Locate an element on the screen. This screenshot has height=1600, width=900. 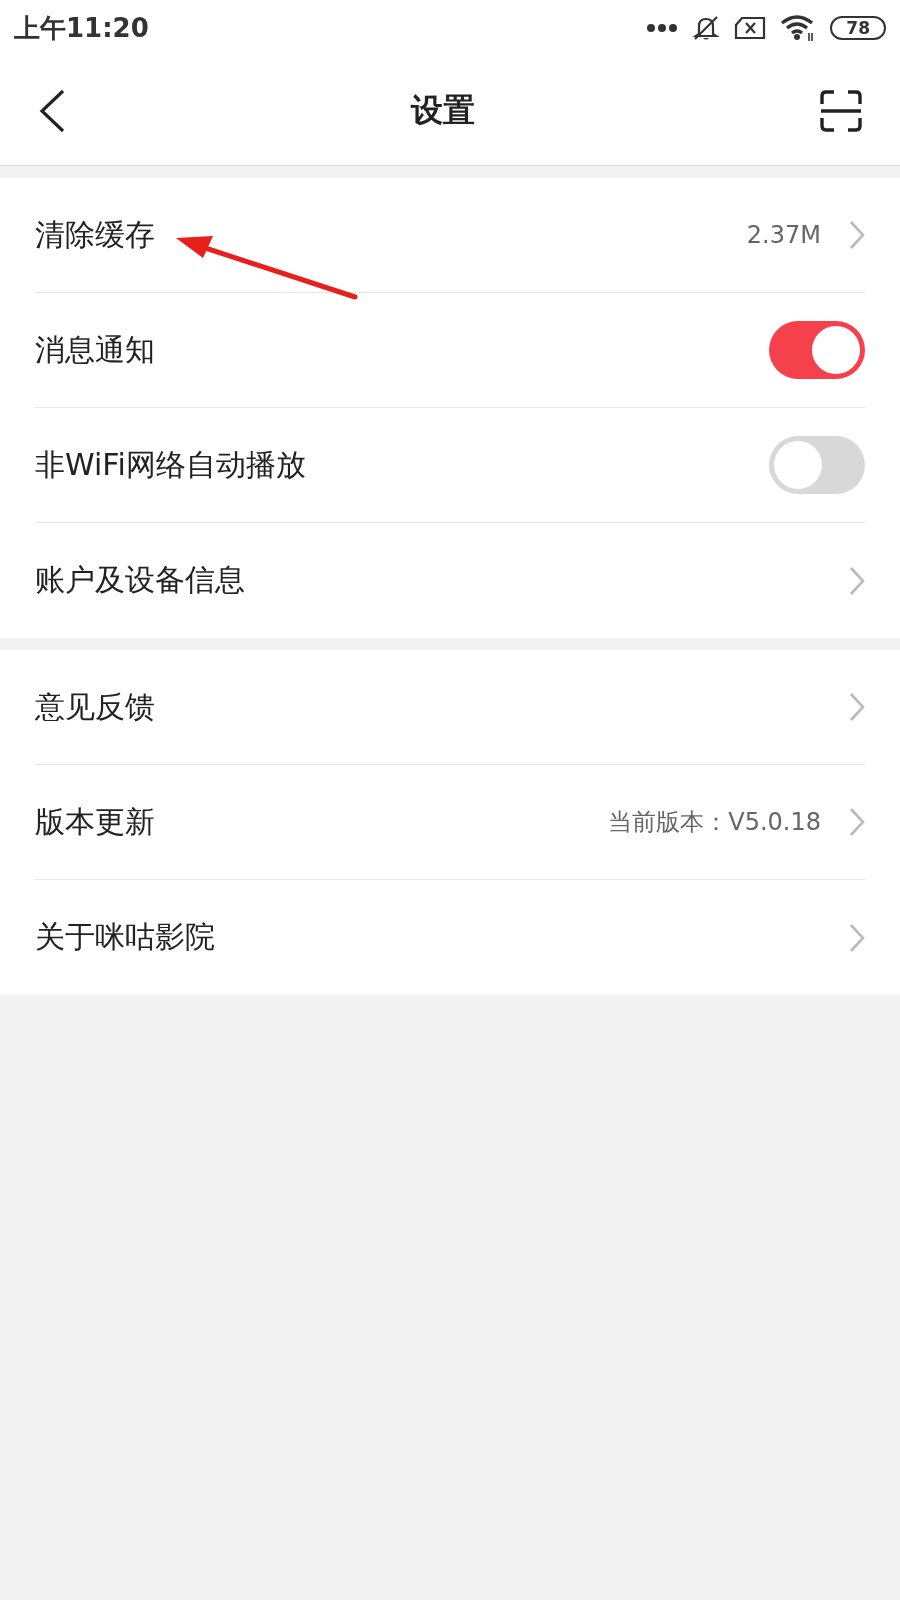
battery-indicator: 78 is located at coordinates (858, 28).